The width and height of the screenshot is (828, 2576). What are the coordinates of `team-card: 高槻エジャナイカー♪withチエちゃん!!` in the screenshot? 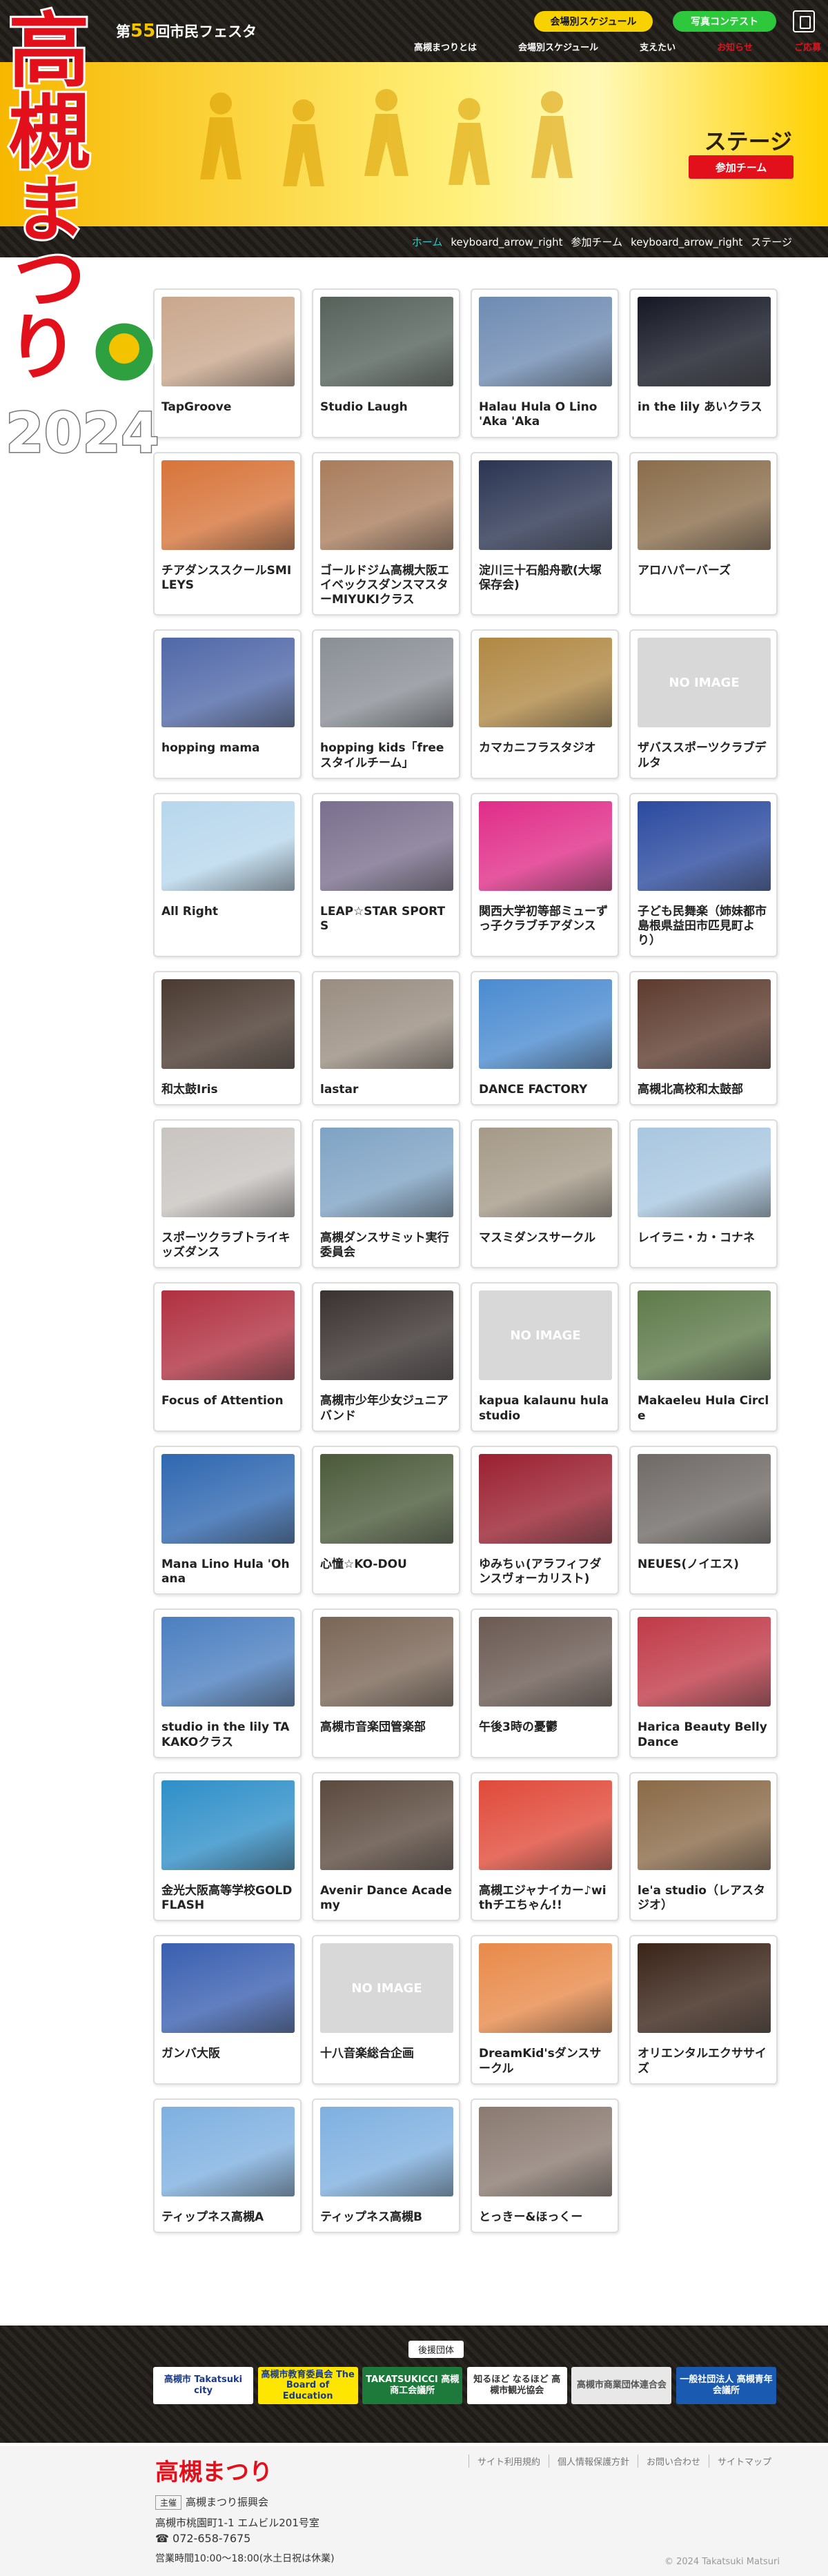 It's located at (545, 1846).